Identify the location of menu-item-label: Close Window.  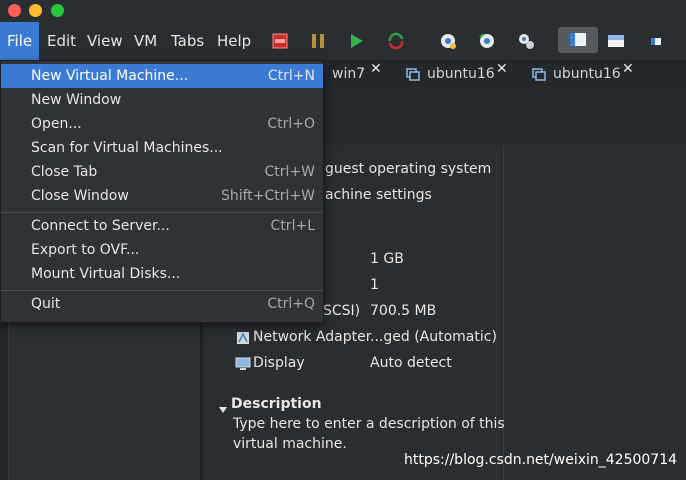
(80, 196).